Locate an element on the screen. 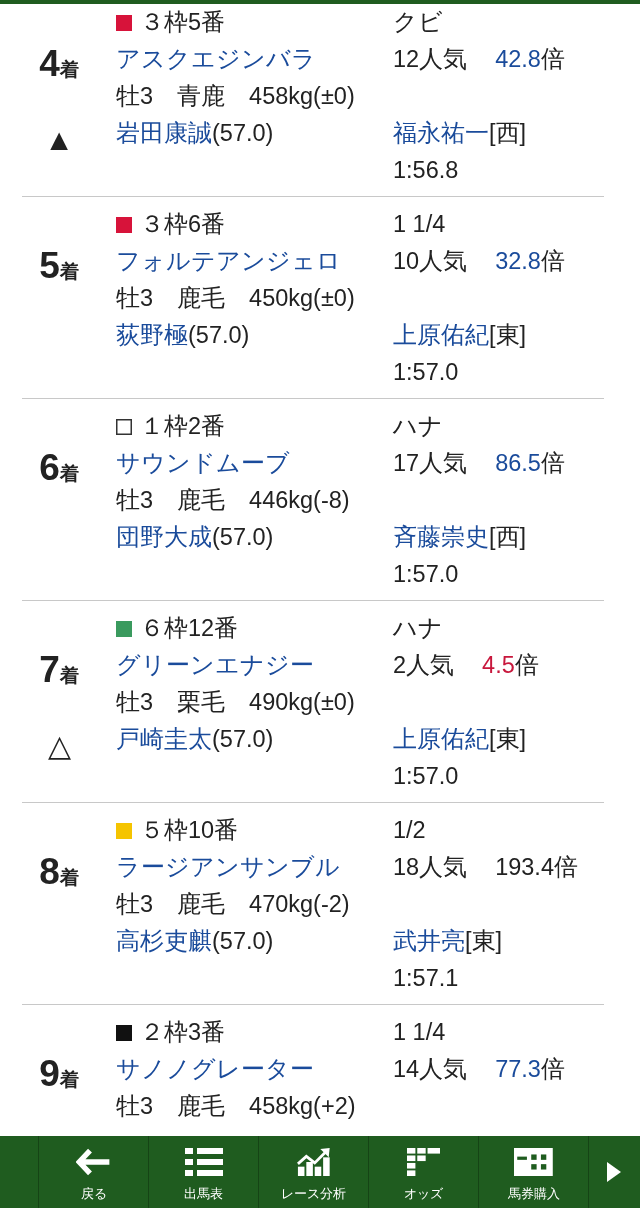 The width and height of the screenshot is (640, 1208). horse-profile: 牡3 鹿毛 458kg(+2) is located at coordinates (236, 1106).